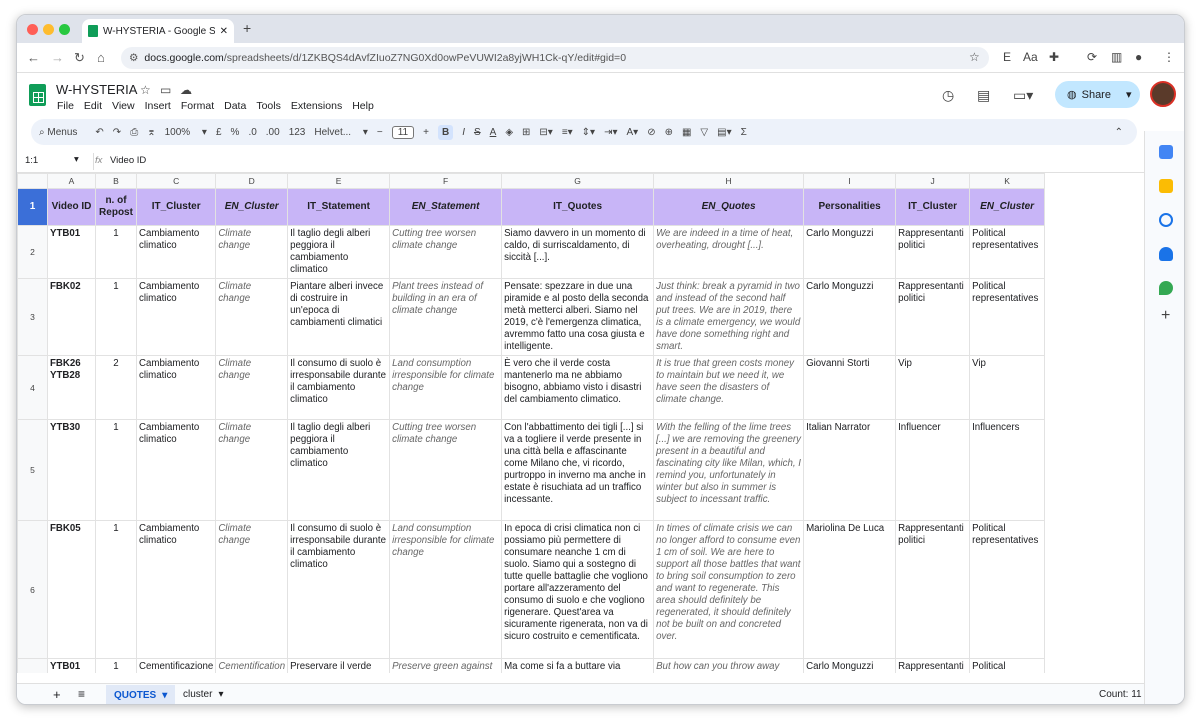 This screenshot has width=1200, height=719. What do you see at coordinates (724, 132) in the screenshot?
I see `filter-views-icon: ▤▾` at bounding box center [724, 132].